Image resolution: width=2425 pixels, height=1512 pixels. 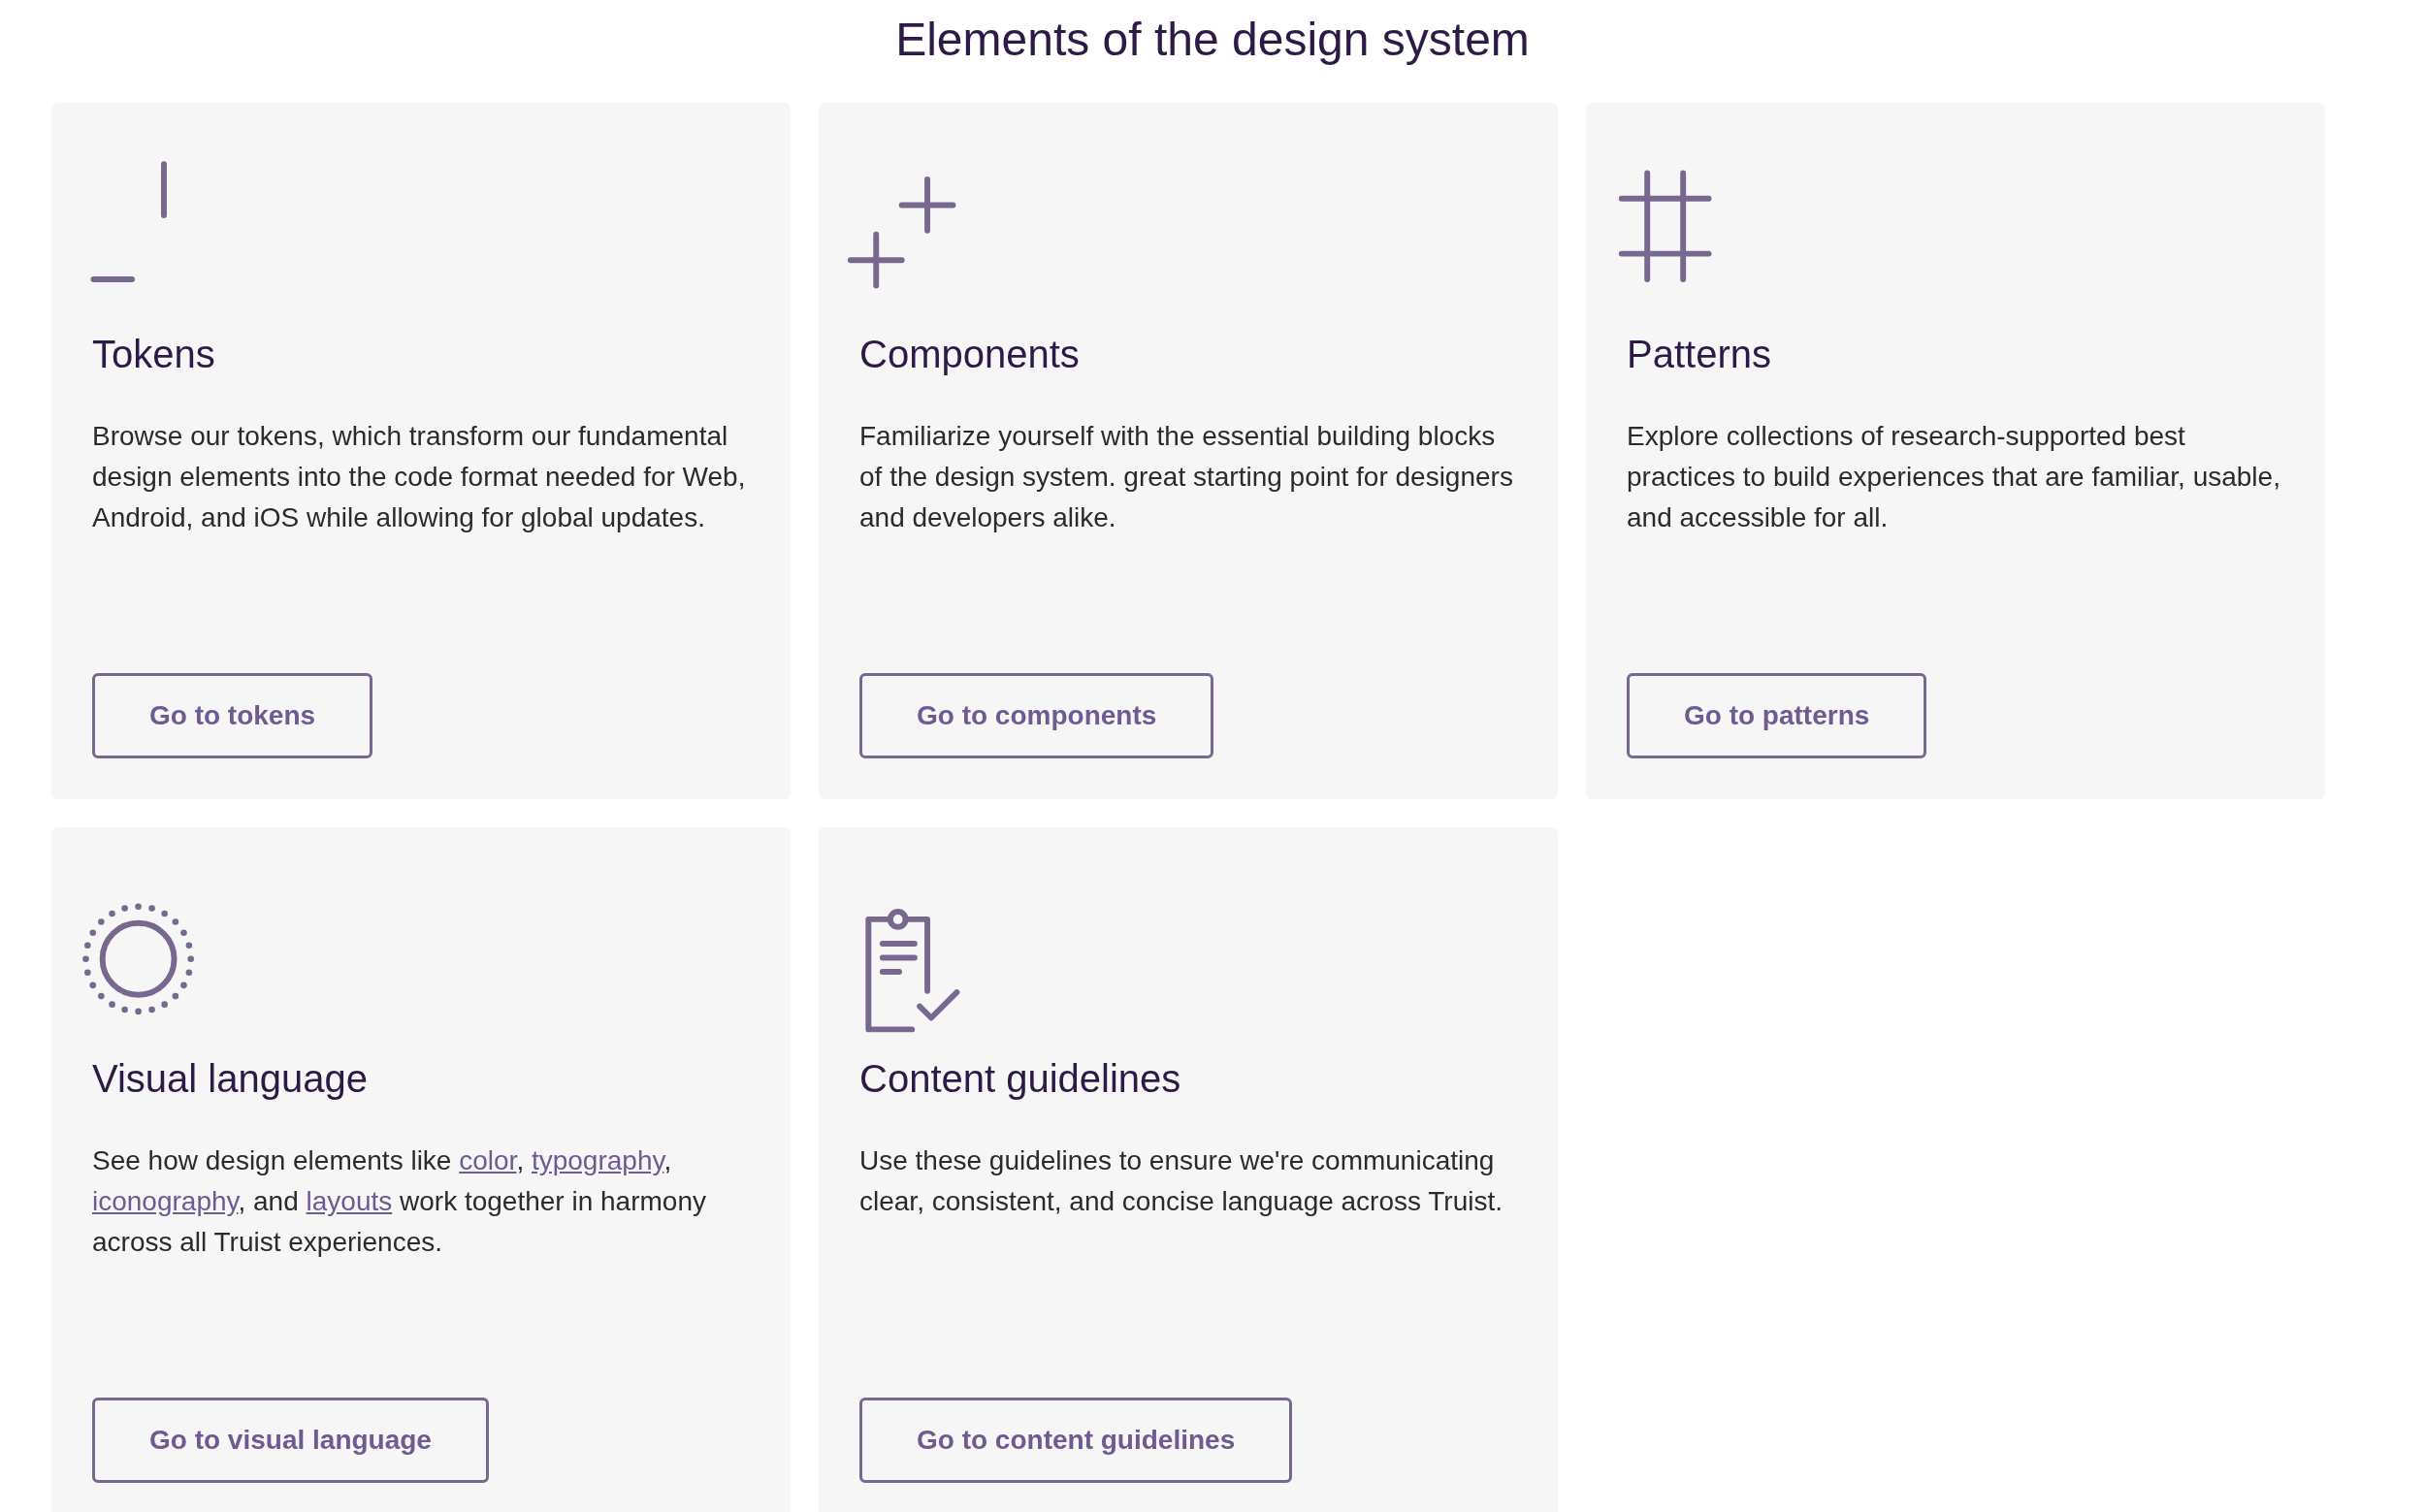 I want to click on go-to-button: Go to tokens, so click(x=232, y=715).